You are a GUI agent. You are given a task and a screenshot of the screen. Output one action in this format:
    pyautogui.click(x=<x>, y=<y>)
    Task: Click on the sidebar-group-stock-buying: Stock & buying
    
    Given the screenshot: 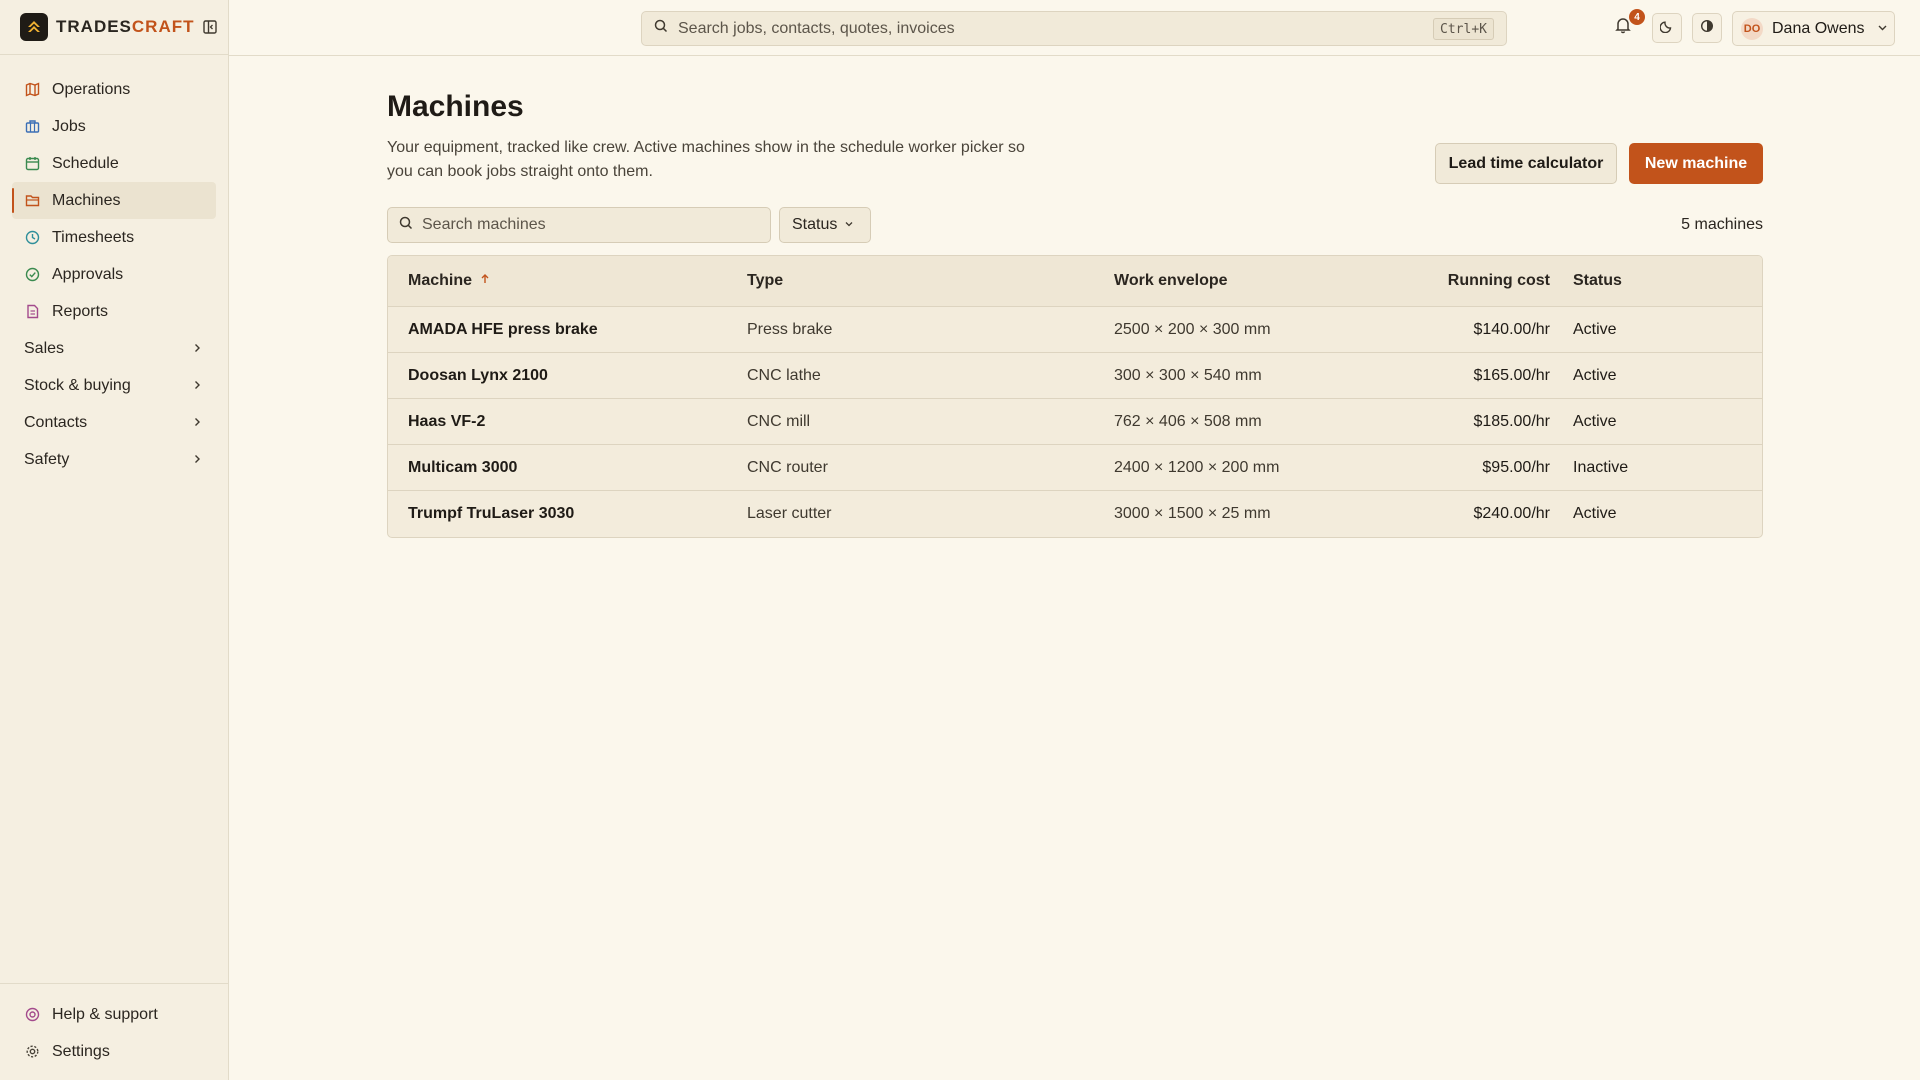 What is the action you would take?
    pyautogui.click(x=114, y=385)
    